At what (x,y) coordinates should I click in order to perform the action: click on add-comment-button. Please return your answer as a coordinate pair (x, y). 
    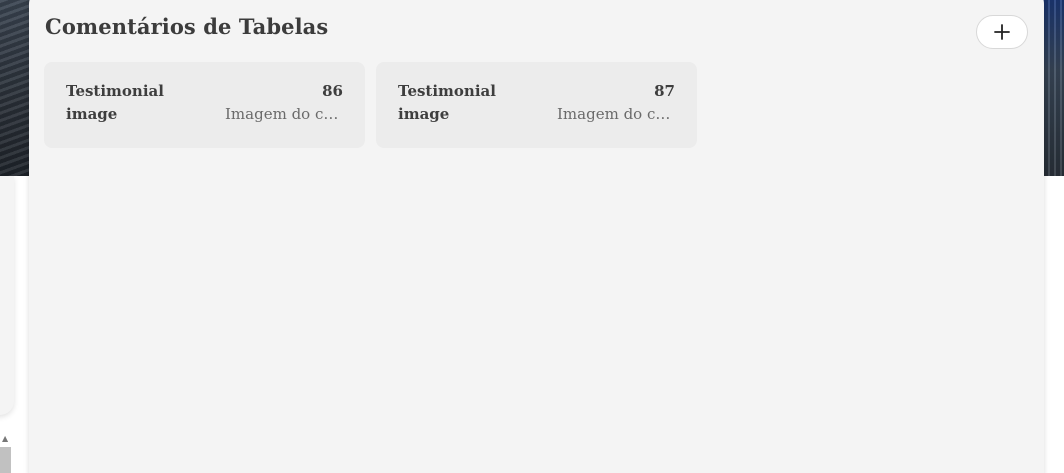
    Looking at the image, I should click on (1002, 32).